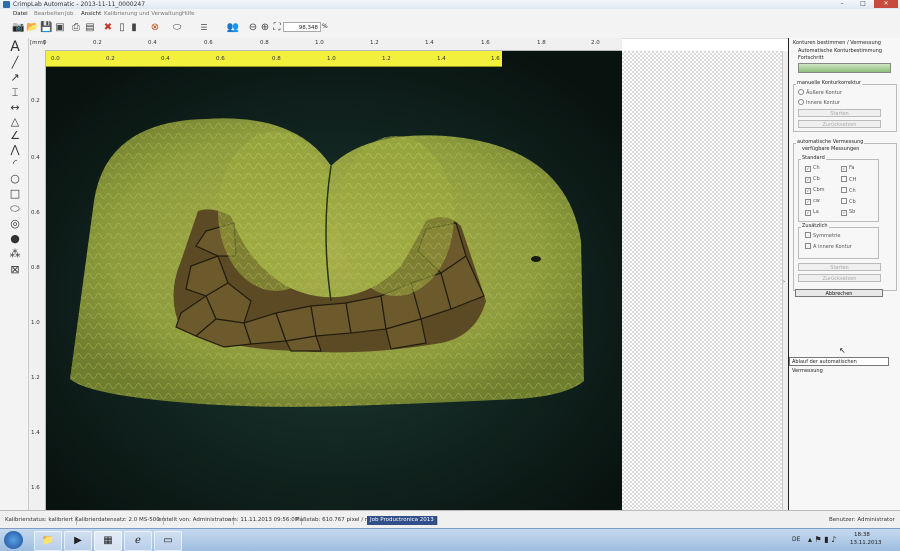 This screenshot has height=551, width=900. Describe the element at coordinates (450, 539) in the screenshot. I see `taskbar: 📁 ▶ ▦ ℯ ▭ DE ▴ ⚑ ▮ ♪ 18:38 13.11.2013` at that location.